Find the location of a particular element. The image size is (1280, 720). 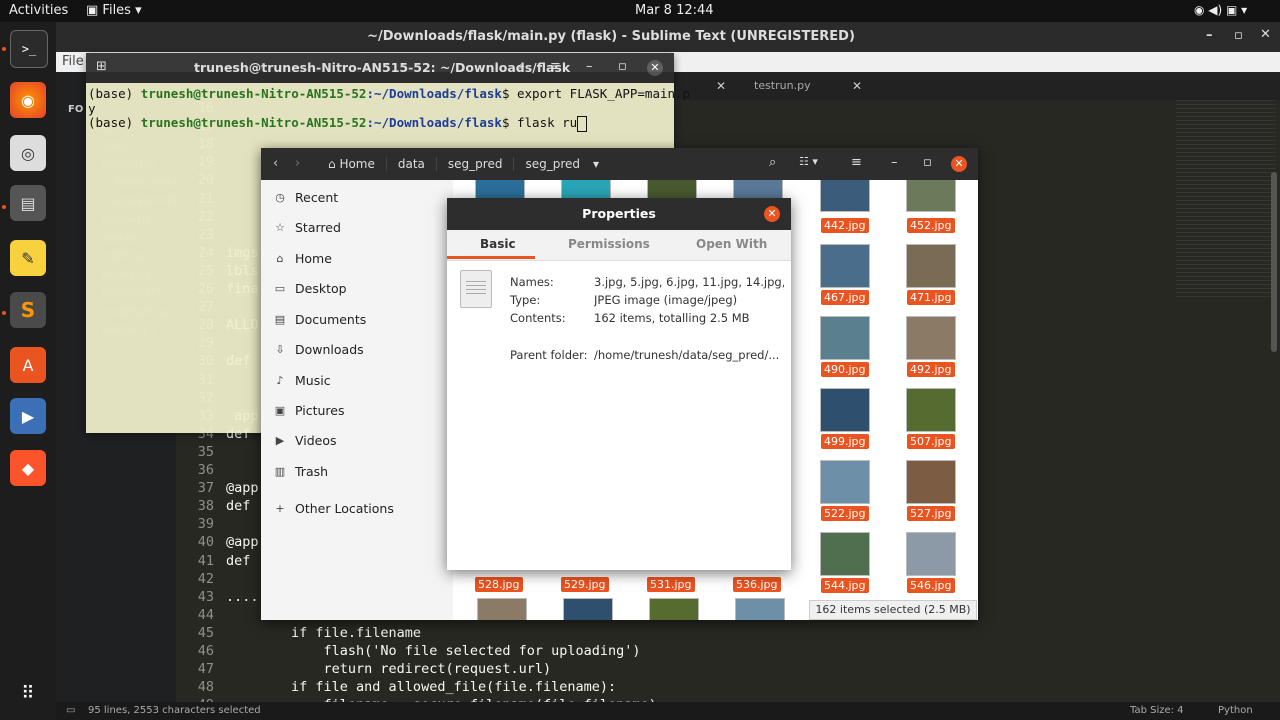

file-name-label: 442.jpg is located at coordinates (845, 225).